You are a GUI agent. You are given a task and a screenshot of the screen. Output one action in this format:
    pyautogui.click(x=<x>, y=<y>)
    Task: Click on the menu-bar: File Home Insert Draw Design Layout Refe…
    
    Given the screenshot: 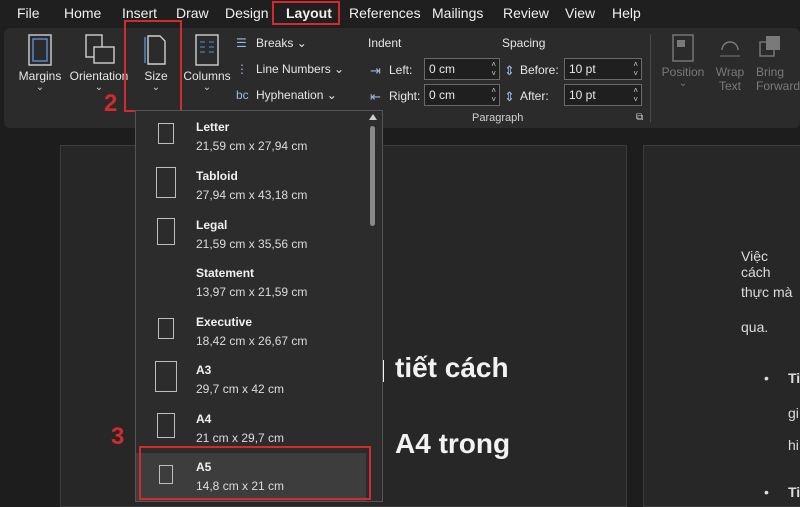 What is the action you would take?
    pyautogui.click(x=400, y=13)
    